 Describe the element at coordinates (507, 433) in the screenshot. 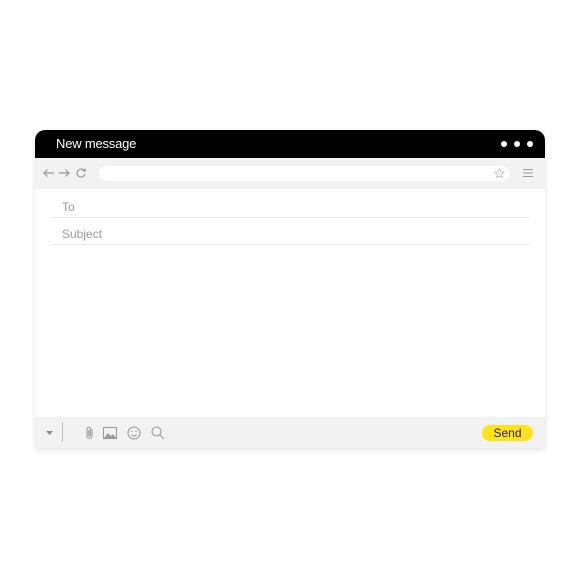

I see `send-button: Send` at that location.